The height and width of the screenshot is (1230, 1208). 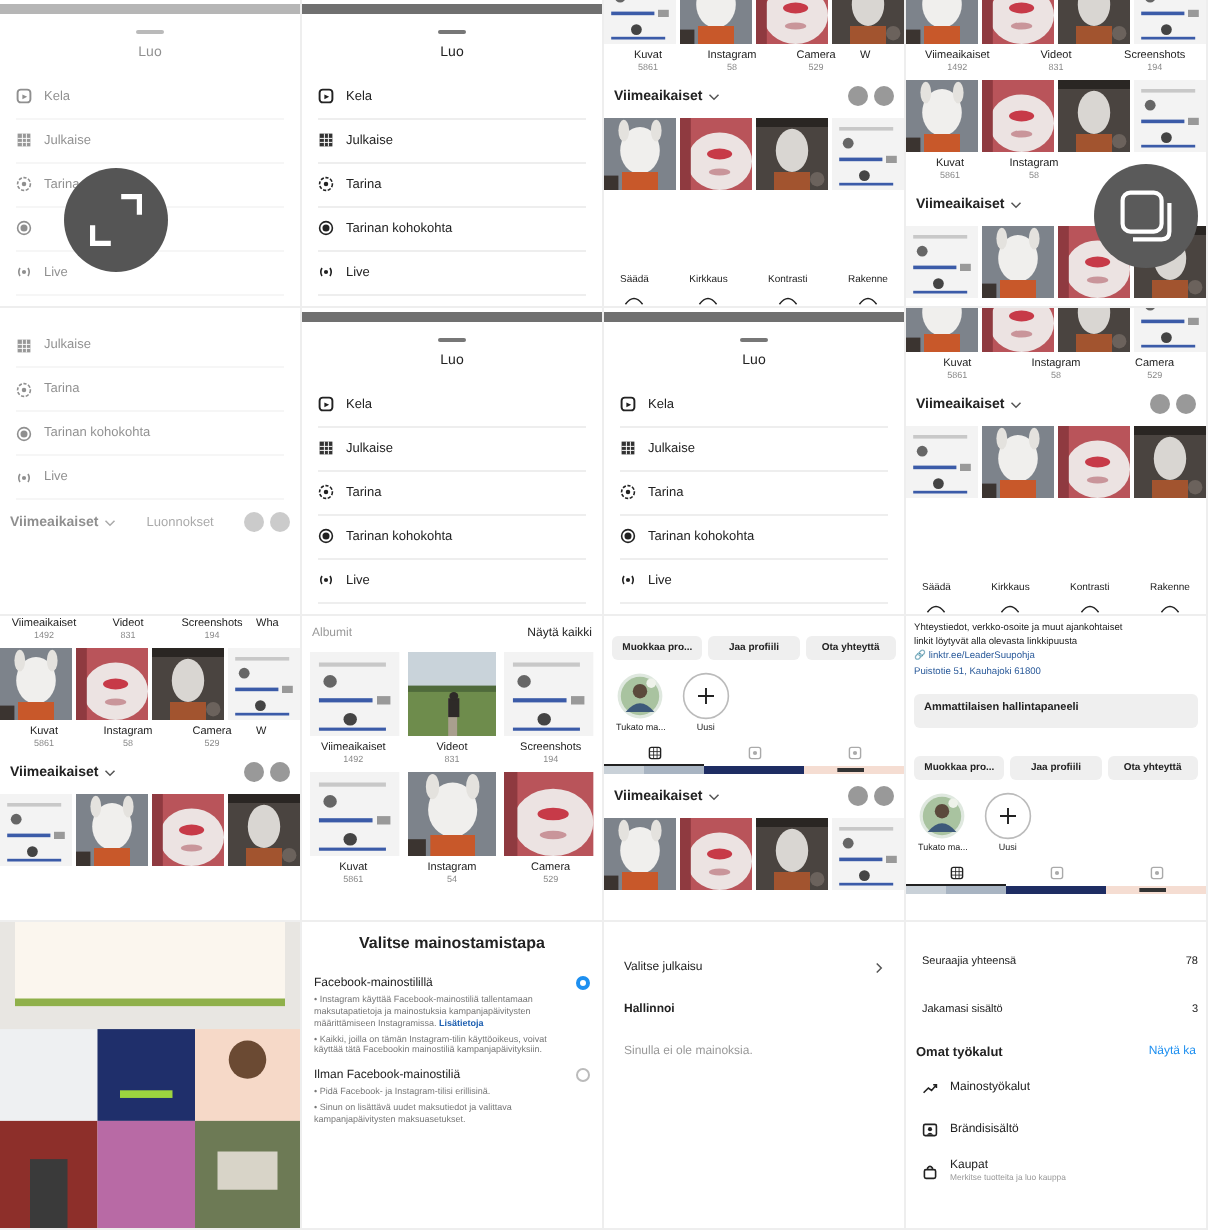 What do you see at coordinates (452, 943) in the screenshot?
I see `page-title: Valitse mainostamistapa` at bounding box center [452, 943].